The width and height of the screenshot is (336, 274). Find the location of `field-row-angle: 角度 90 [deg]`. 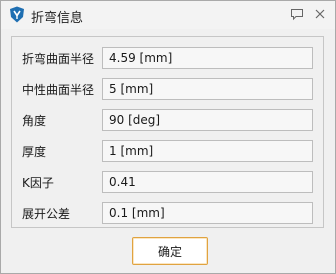

field-row-angle: 角度 90 [deg] is located at coordinates (167, 120).